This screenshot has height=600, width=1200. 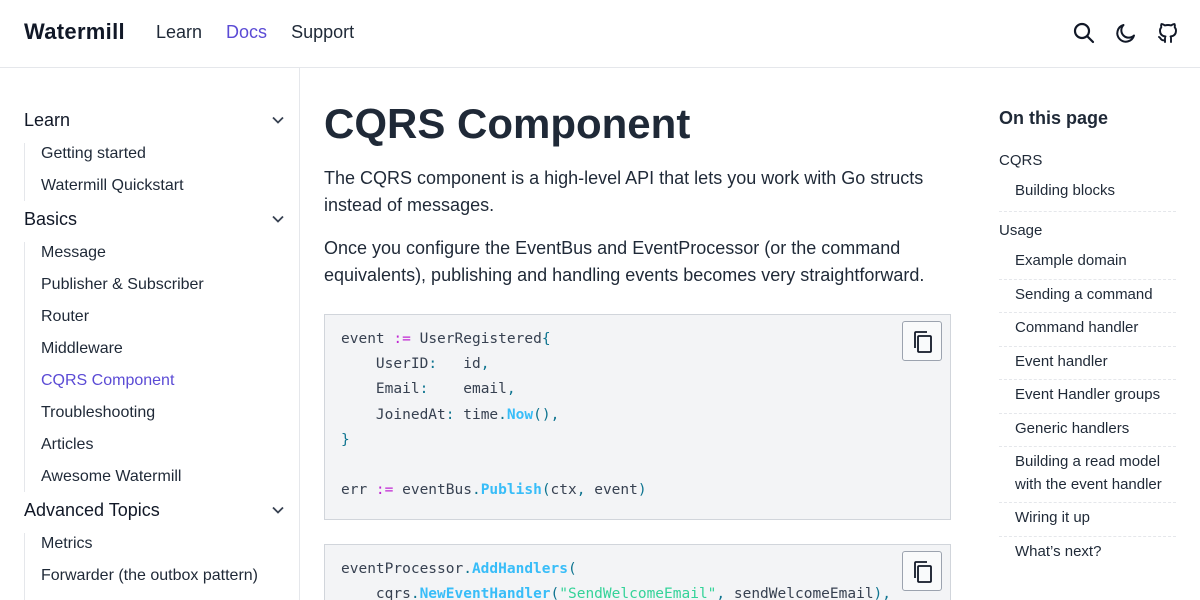 What do you see at coordinates (107, 381) in the screenshot?
I see `sidebar-item-cqrs-component: CQRS Component` at bounding box center [107, 381].